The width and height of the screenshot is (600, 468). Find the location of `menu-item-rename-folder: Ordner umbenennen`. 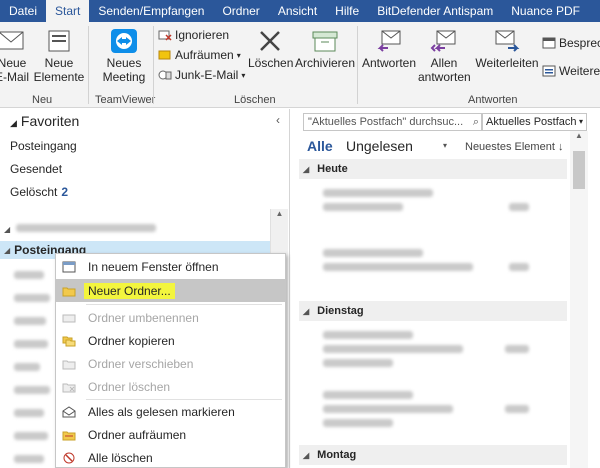

menu-item-rename-folder: Ordner umbenennen is located at coordinates (170, 317).